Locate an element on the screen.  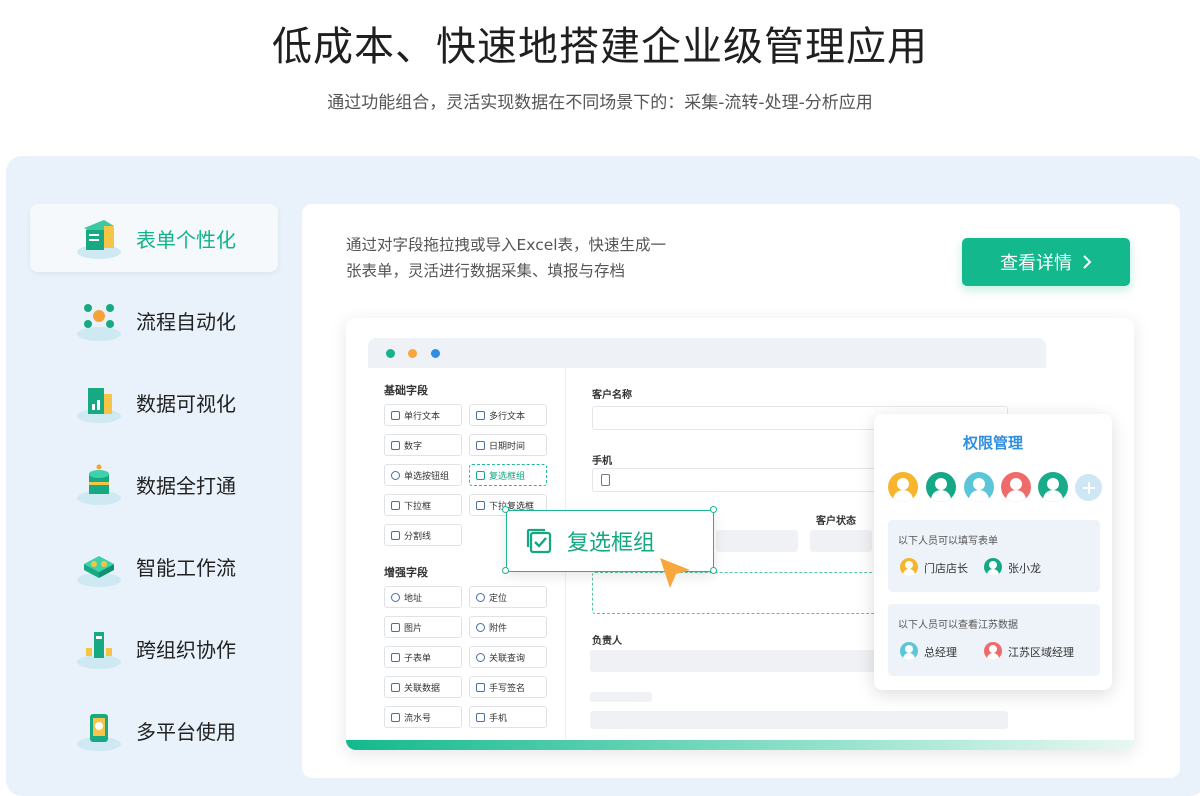
field-label: 图片 is located at coordinates (413, 628).